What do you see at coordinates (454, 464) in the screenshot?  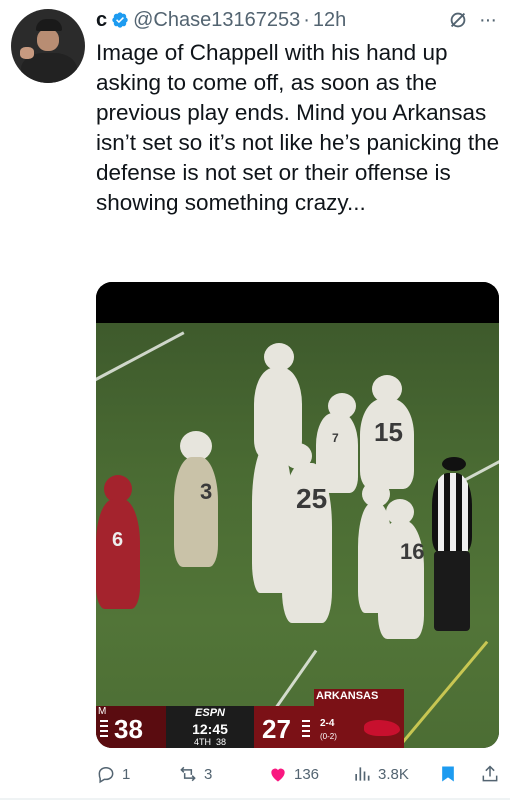 I see `referee-cap` at bounding box center [454, 464].